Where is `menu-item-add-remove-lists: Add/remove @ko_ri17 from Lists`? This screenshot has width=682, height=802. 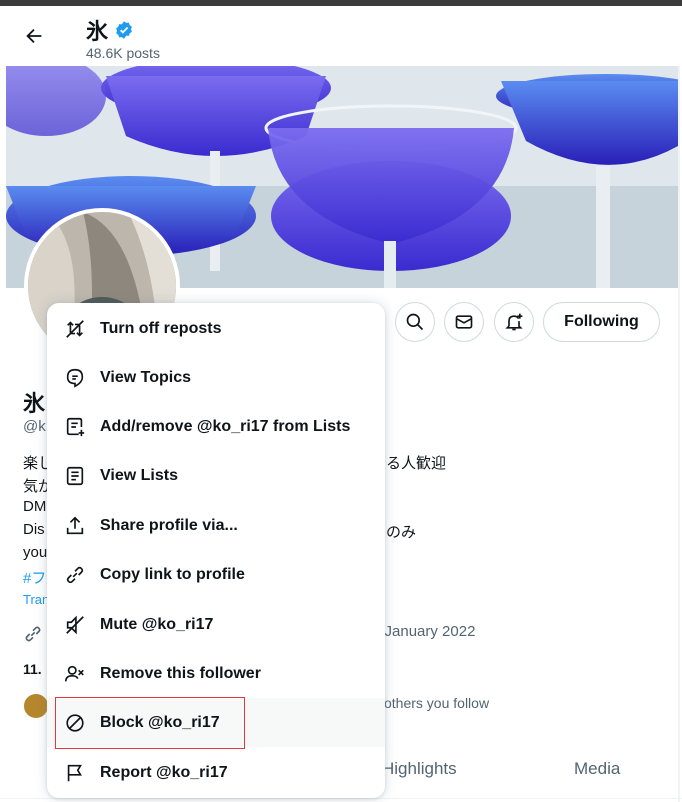
menu-item-add-remove-lists: Add/remove @ko_ri17 from Lists is located at coordinates (216, 426).